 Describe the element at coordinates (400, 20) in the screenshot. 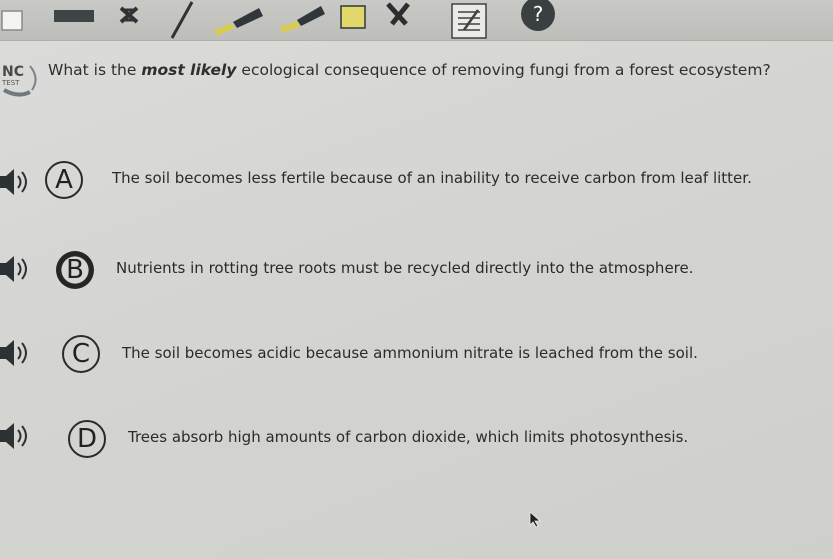

I see `eraser-icon` at that location.